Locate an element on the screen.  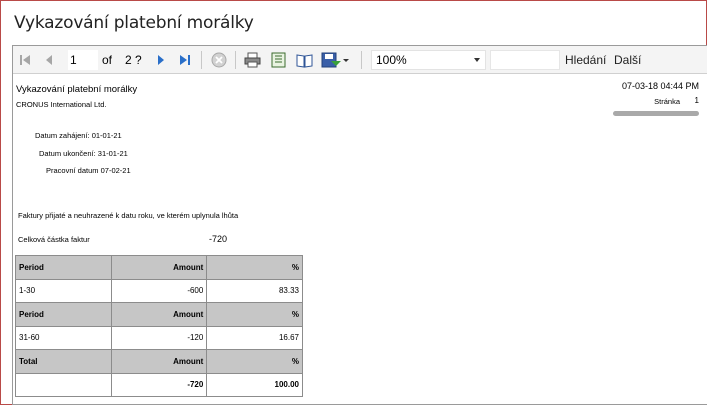
stop-button is located at coordinates (219, 60).